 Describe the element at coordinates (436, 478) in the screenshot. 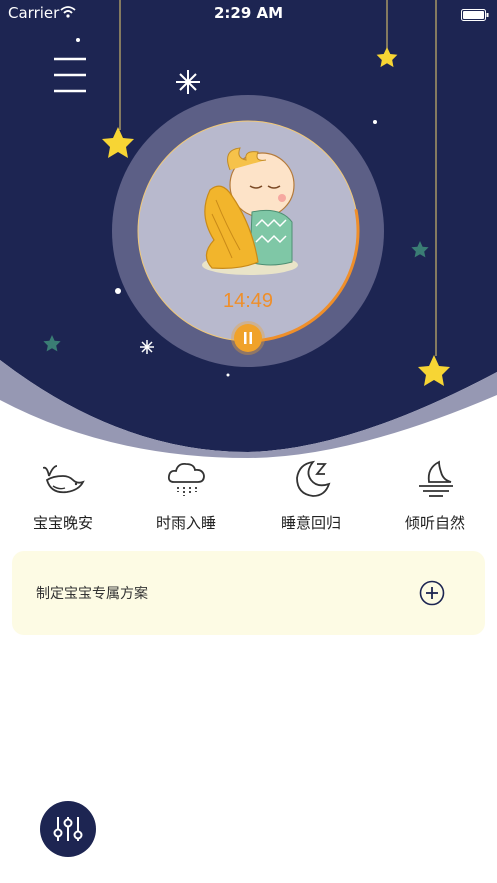

I see `moon-sea-icon` at that location.